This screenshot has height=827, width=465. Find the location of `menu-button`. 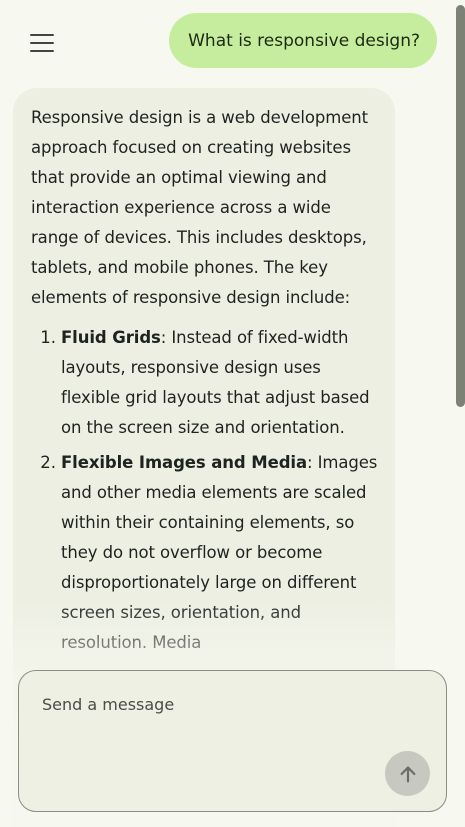

menu-button is located at coordinates (42, 43).